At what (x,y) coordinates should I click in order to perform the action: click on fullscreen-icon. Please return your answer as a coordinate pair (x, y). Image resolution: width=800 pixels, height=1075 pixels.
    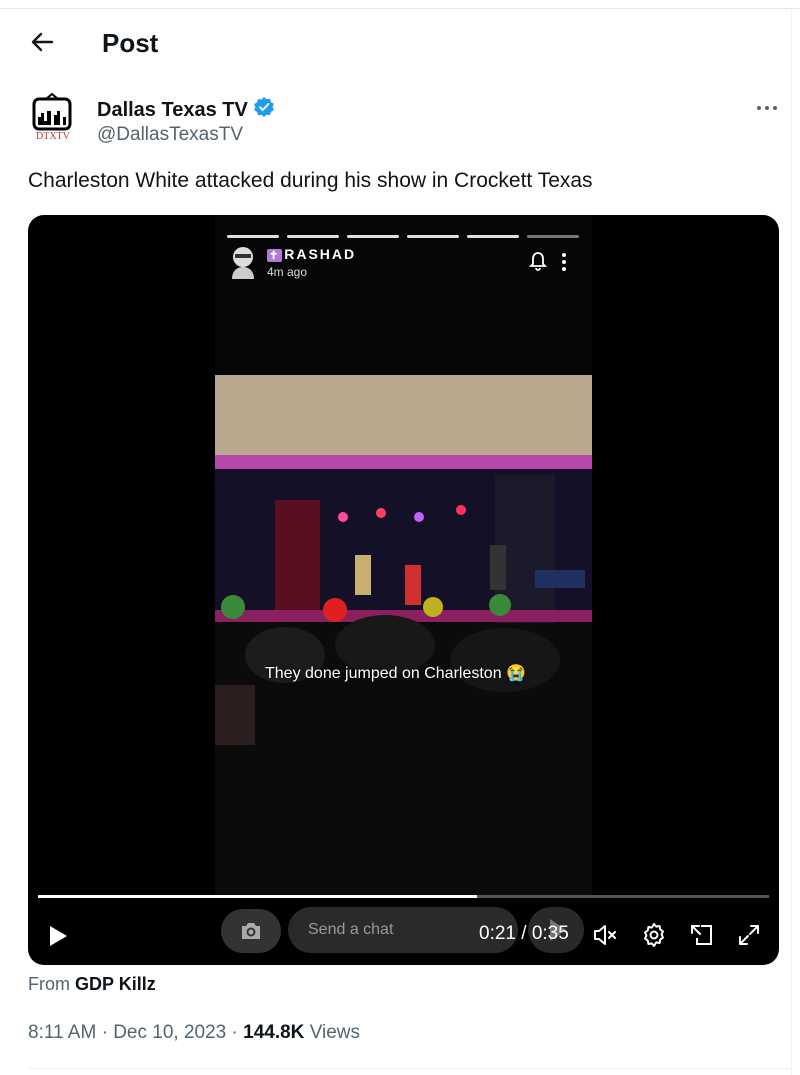
    Looking at the image, I should click on (749, 935).